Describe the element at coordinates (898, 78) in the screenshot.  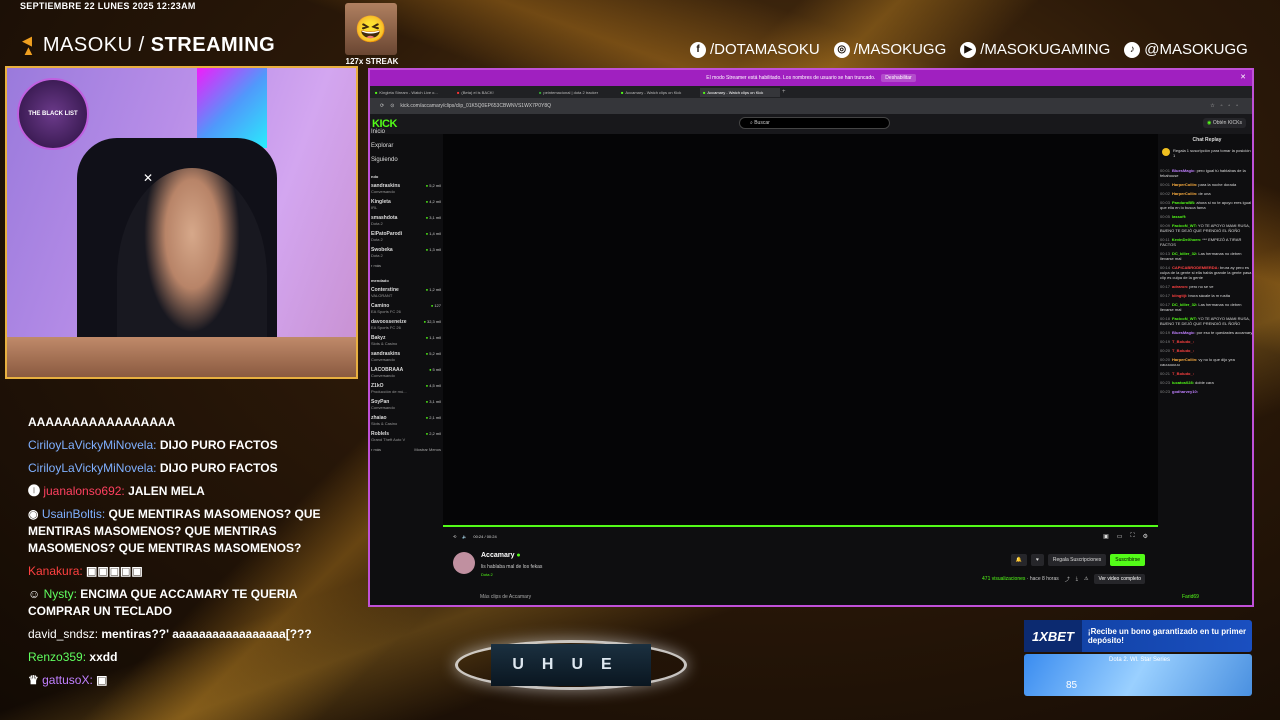
I see `disable-button: Deshabilitar` at that location.